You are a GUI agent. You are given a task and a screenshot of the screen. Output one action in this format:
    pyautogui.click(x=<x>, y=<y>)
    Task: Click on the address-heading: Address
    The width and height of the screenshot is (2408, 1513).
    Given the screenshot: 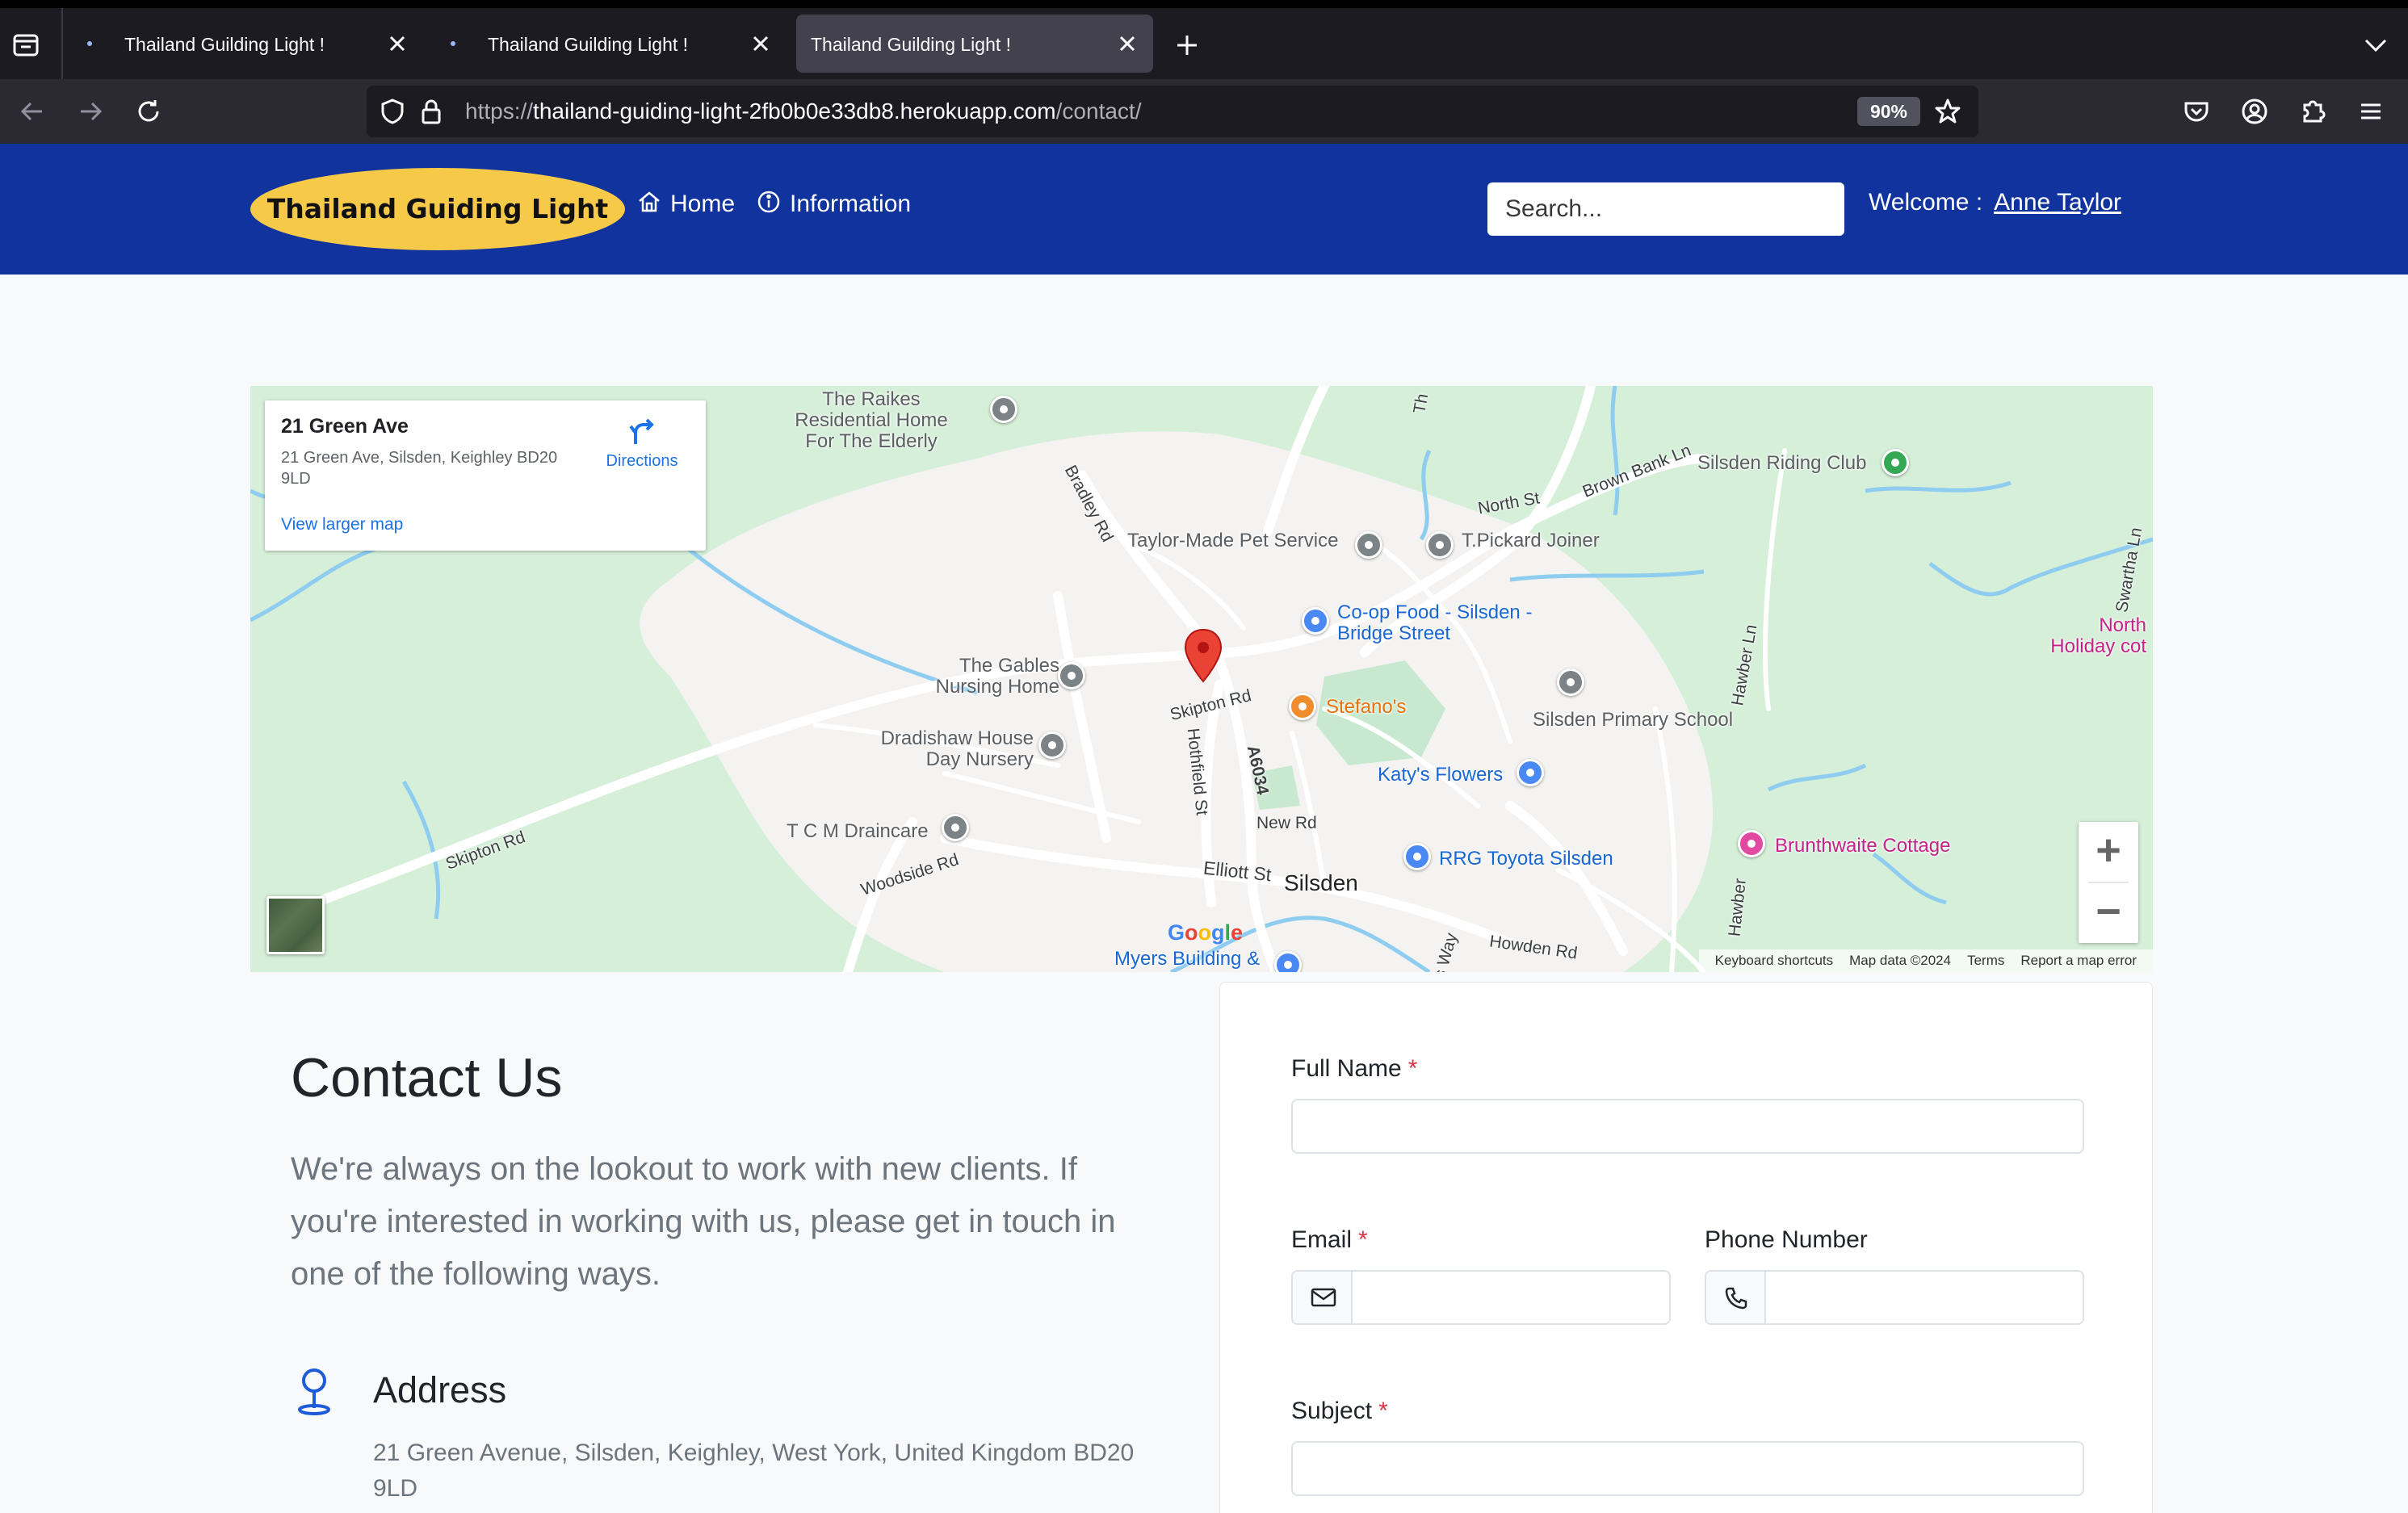 What is the action you would take?
    pyautogui.click(x=440, y=1389)
    